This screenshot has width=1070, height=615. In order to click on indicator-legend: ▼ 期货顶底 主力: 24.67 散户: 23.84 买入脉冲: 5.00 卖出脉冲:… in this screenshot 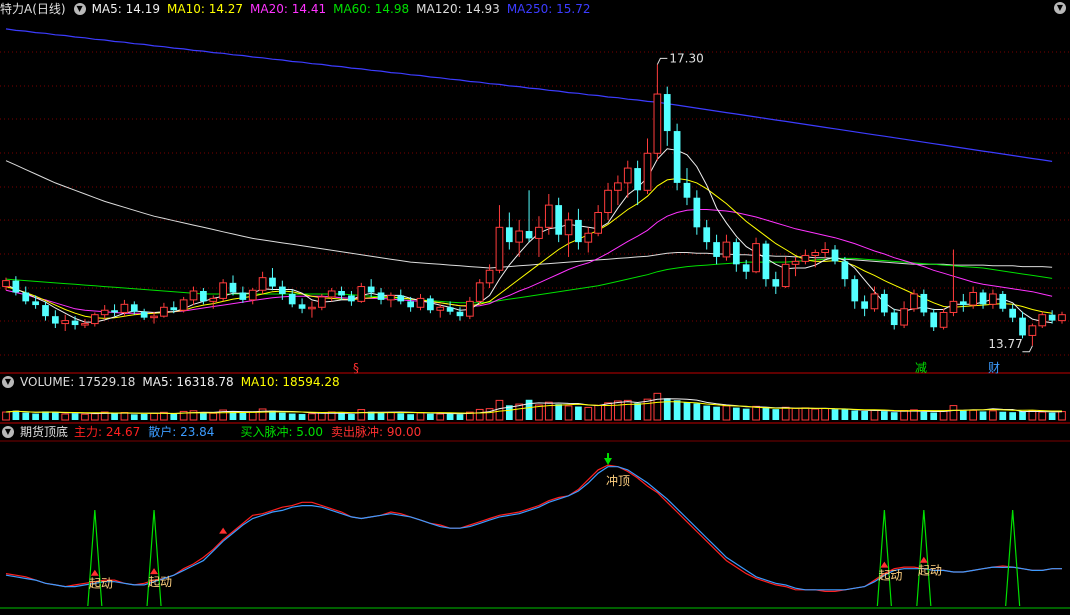, I will do `click(210, 432)`.